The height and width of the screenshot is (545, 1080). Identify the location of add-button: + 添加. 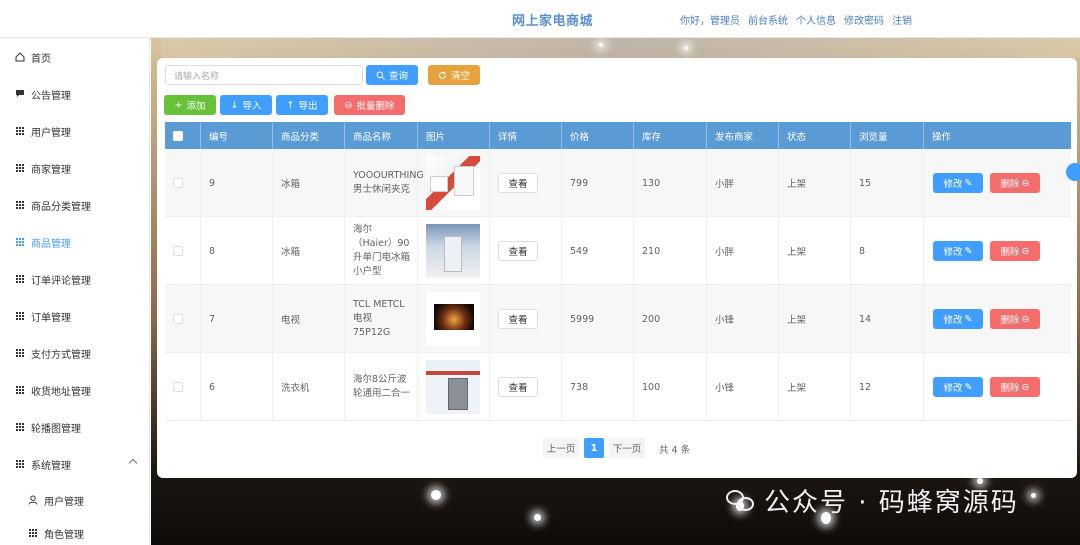
(190, 105).